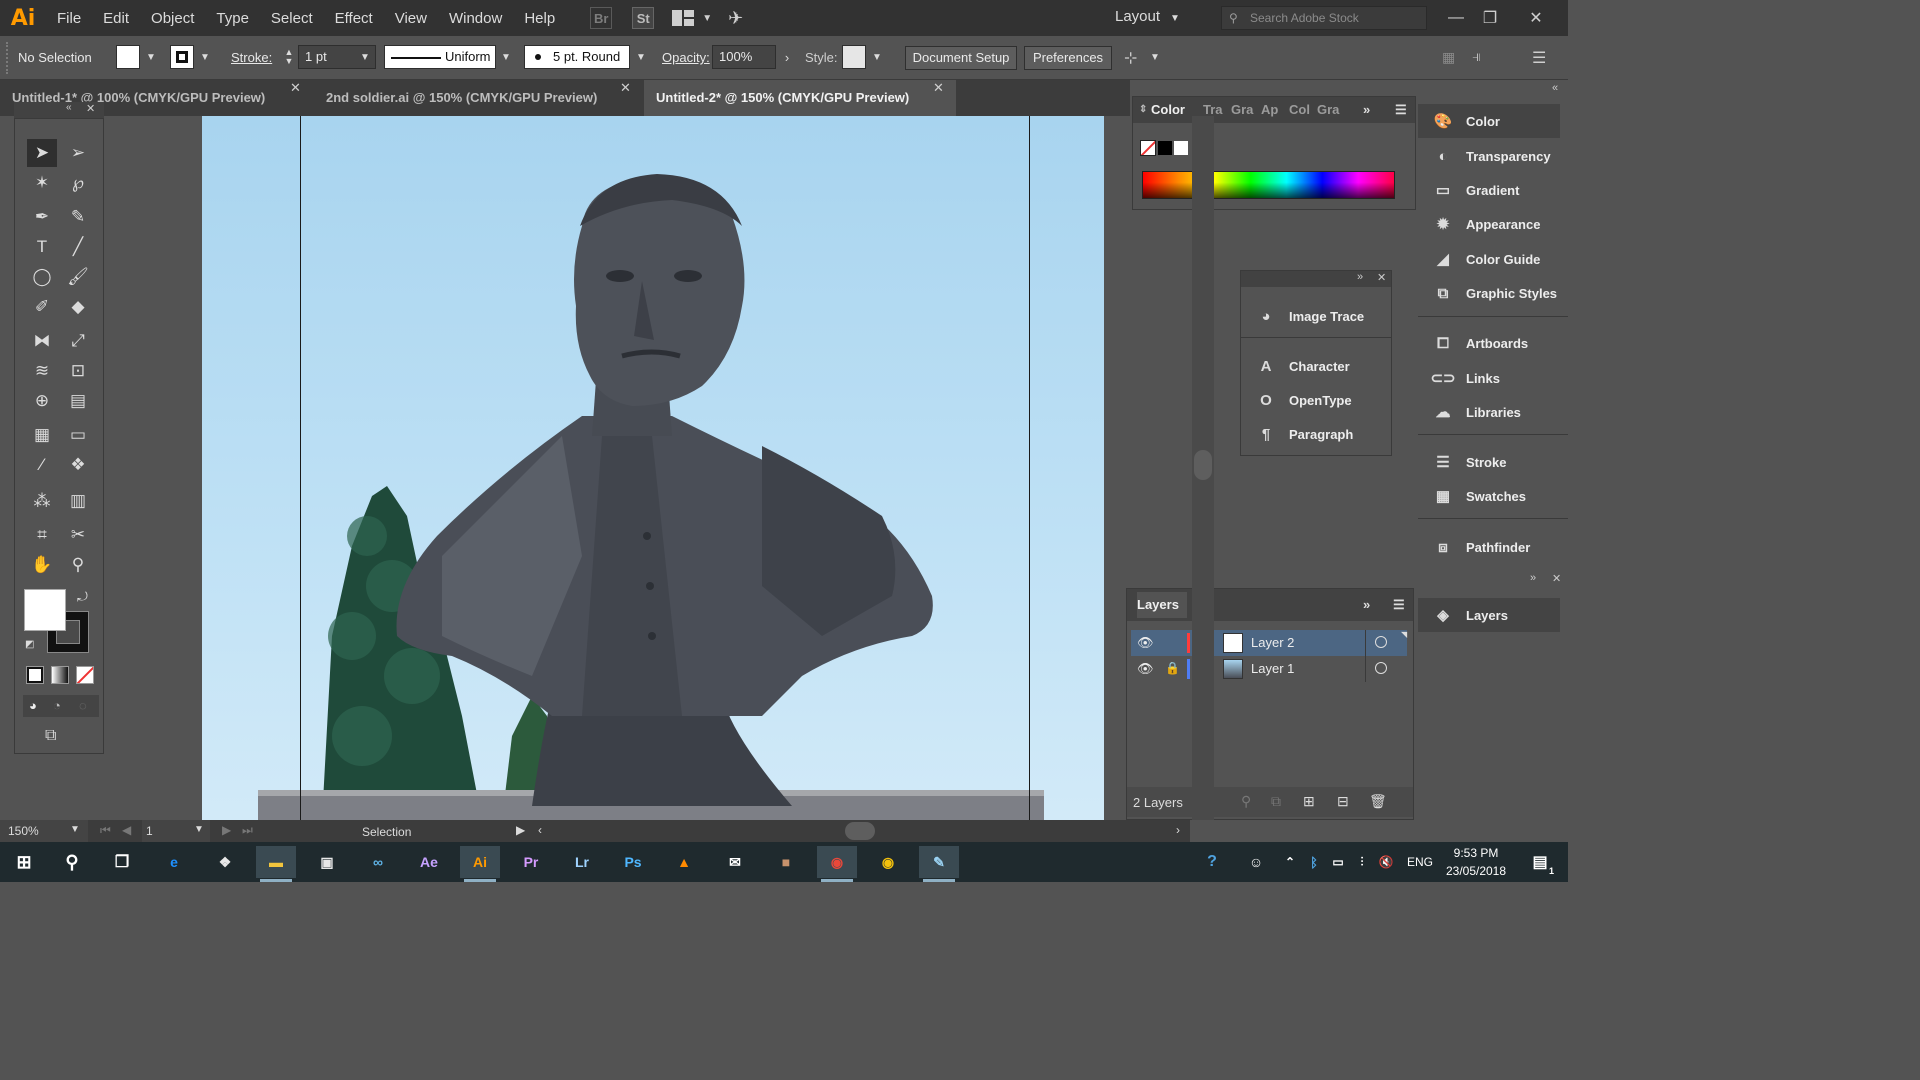 This screenshot has height=1080, width=1920. Describe the element at coordinates (1203, 468) in the screenshot. I see `vertical-scrollbar` at that location.